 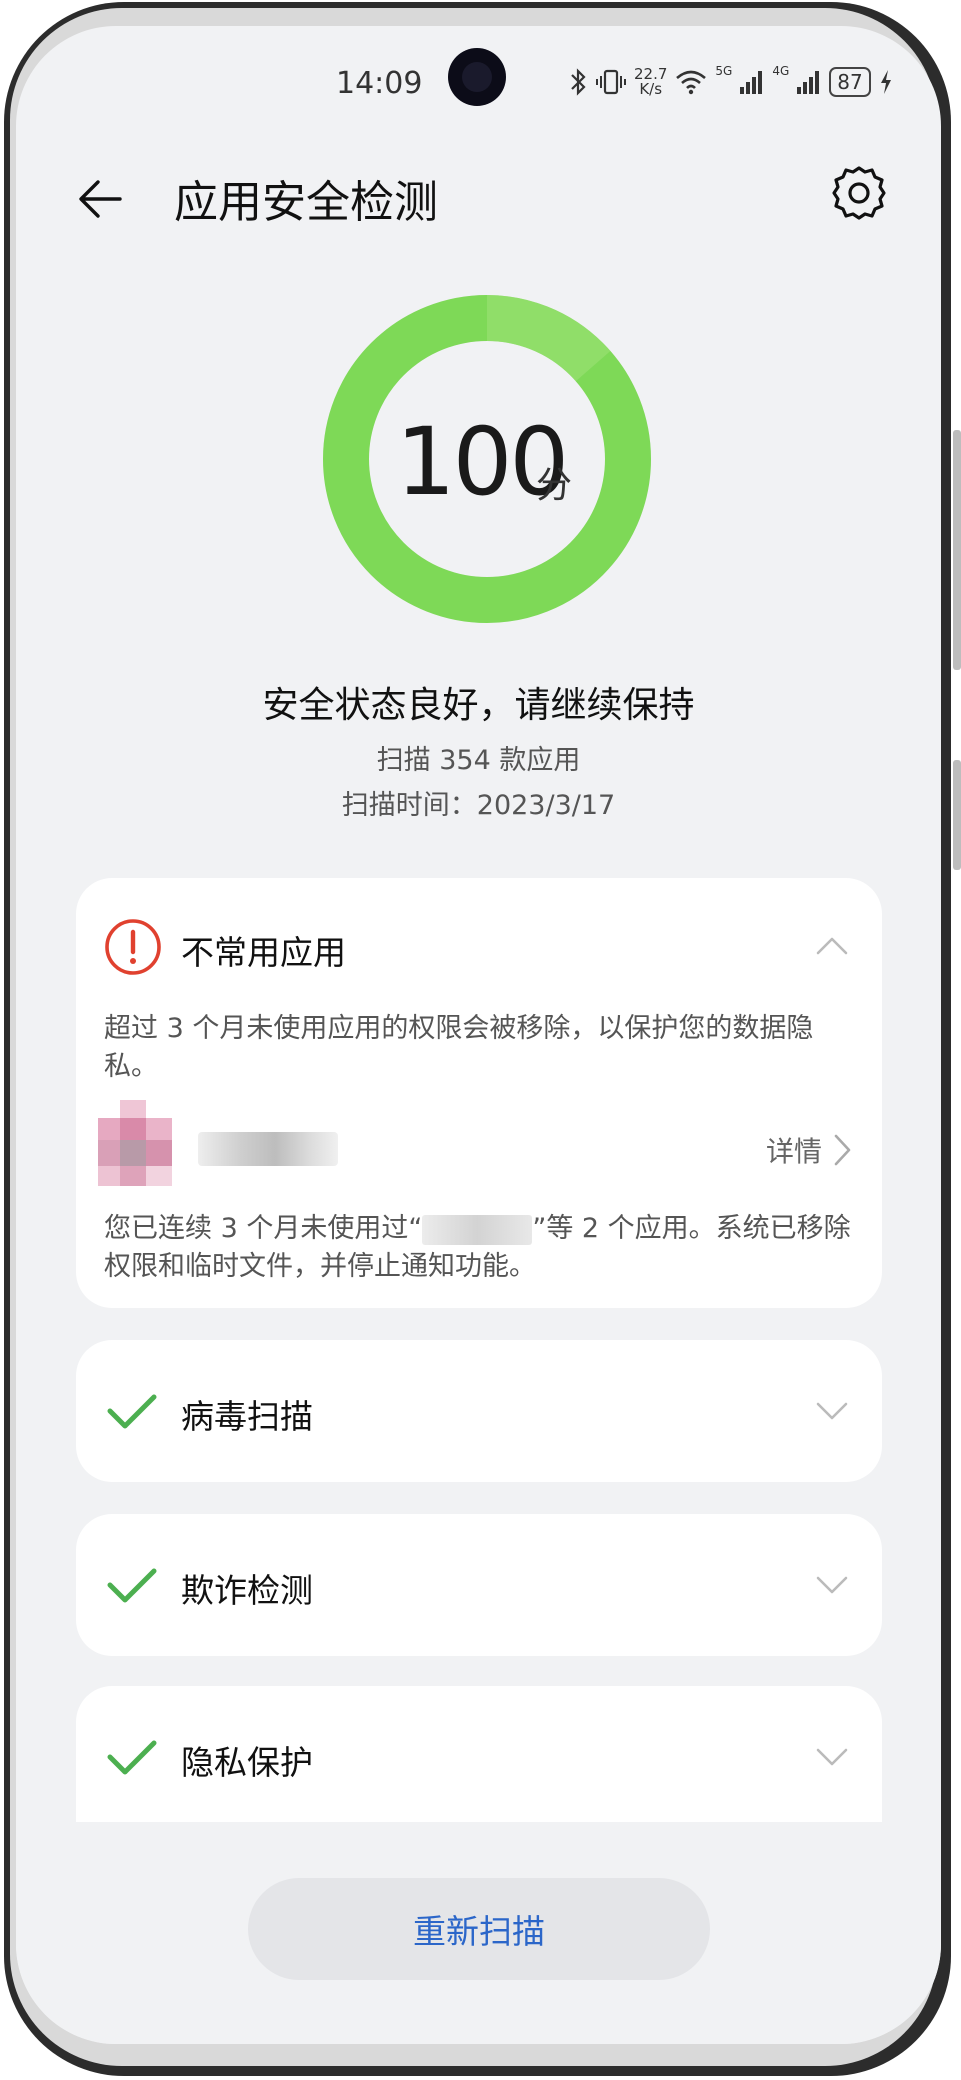 What do you see at coordinates (482, 462) in the screenshot?
I see `security-score: 100` at bounding box center [482, 462].